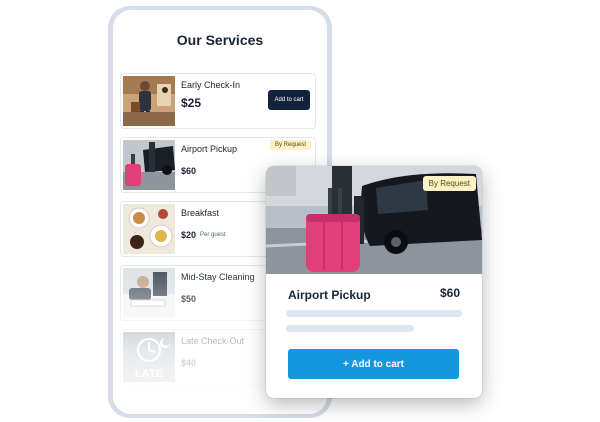  I want to click on service-price: $25, so click(191, 103).